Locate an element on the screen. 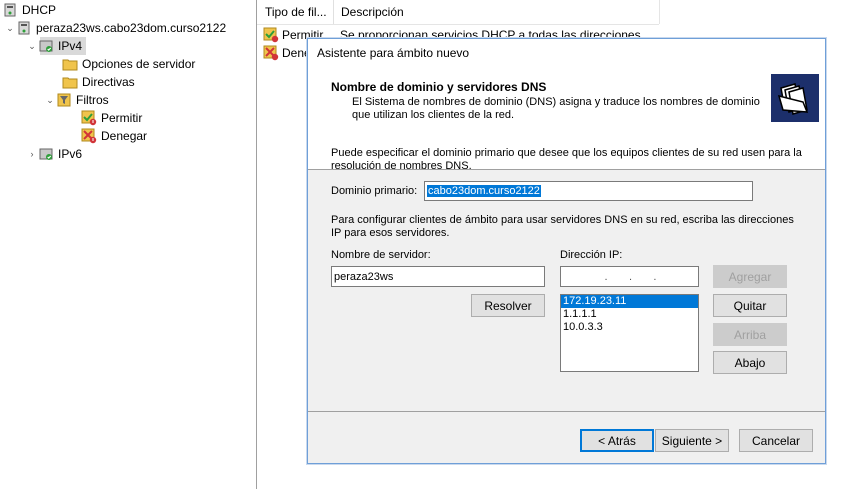 The height and width of the screenshot is (489, 852). tree-node-ipv6: › IPv6 is located at coordinates (54, 154).